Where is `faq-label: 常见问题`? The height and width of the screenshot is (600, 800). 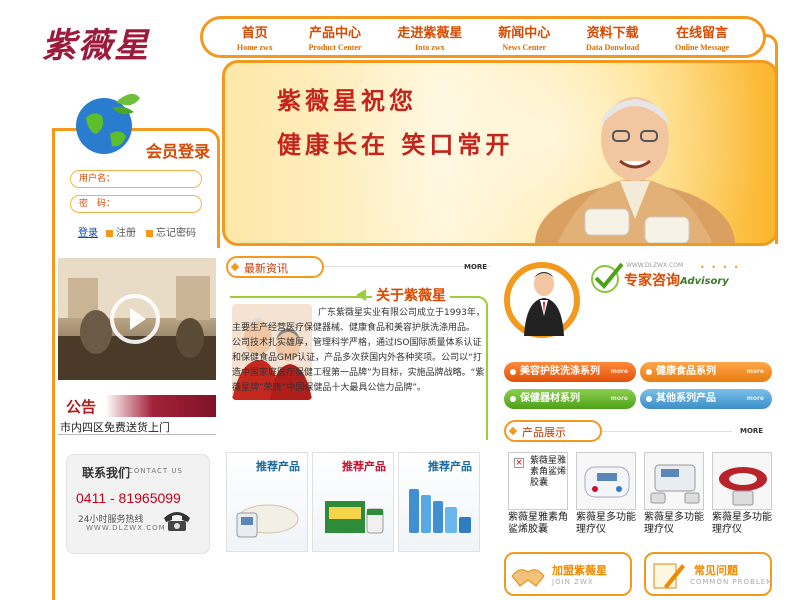 faq-label: 常见问题 is located at coordinates (716, 570).